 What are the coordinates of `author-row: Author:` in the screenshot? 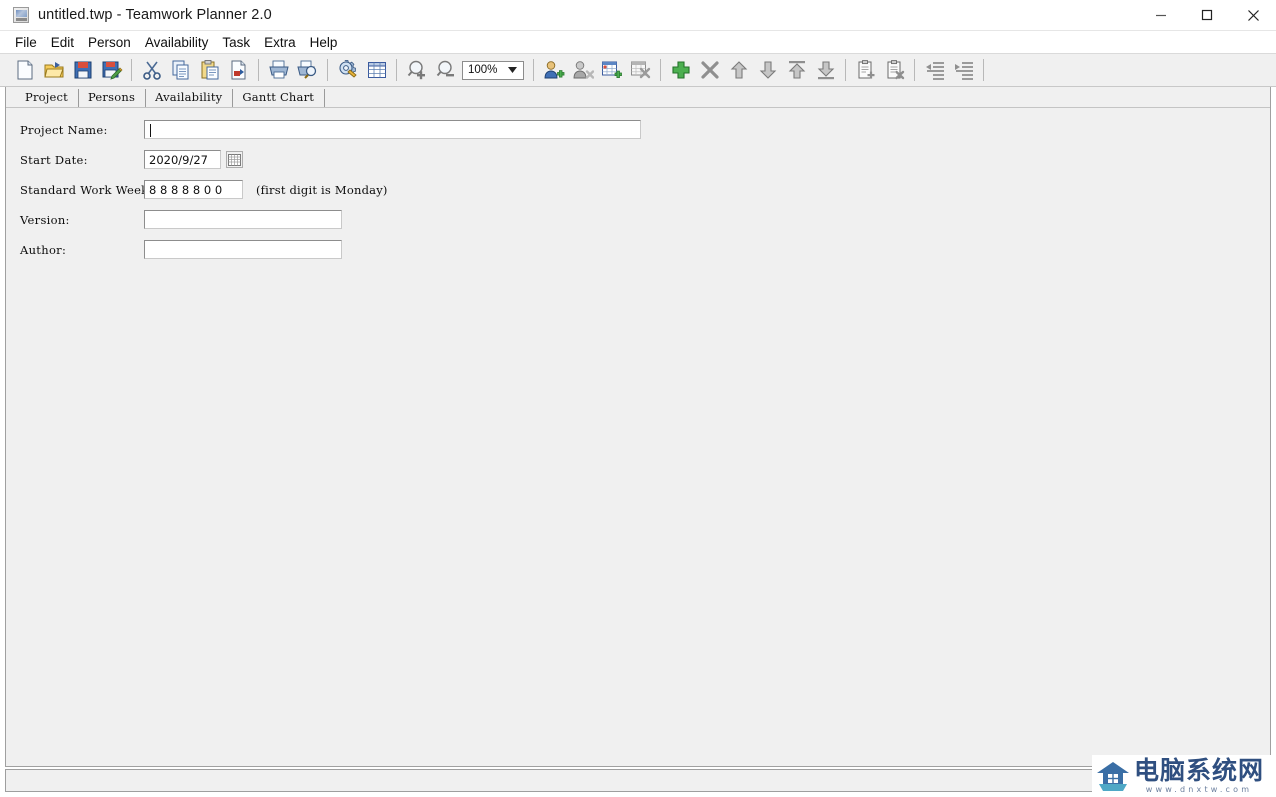 It's located at (181, 249).